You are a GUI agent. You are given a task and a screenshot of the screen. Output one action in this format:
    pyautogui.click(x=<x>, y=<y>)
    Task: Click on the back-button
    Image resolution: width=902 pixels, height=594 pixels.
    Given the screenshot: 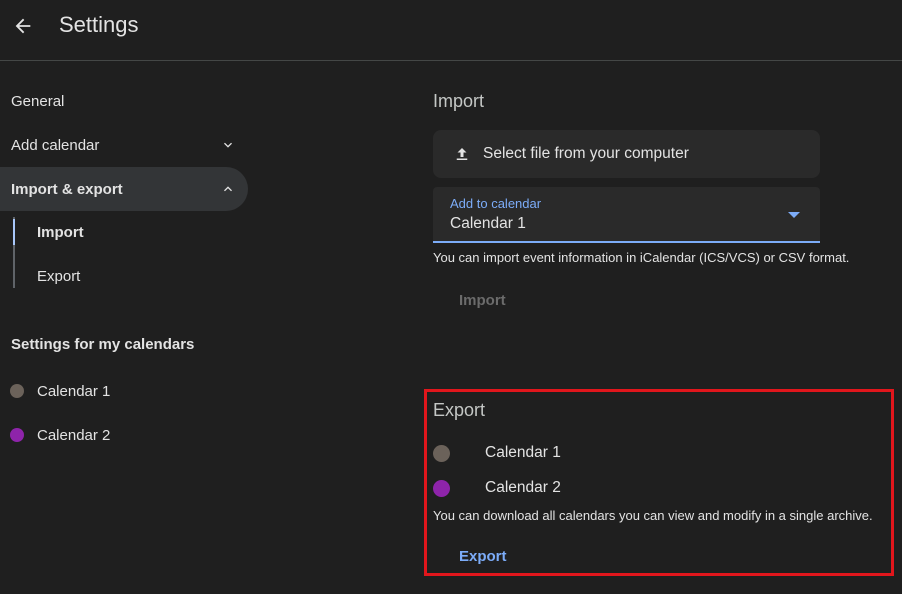 What is the action you would take?
    pyautogui.click(x=23, y=26)
    